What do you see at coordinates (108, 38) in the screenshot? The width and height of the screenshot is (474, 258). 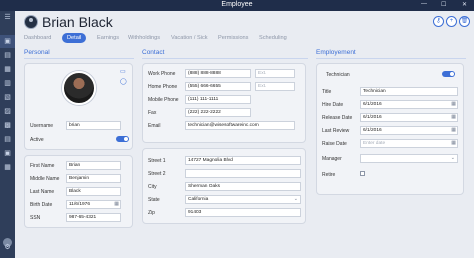 I see `tab-earnings: Earnings` at bounding box center [108, 38].